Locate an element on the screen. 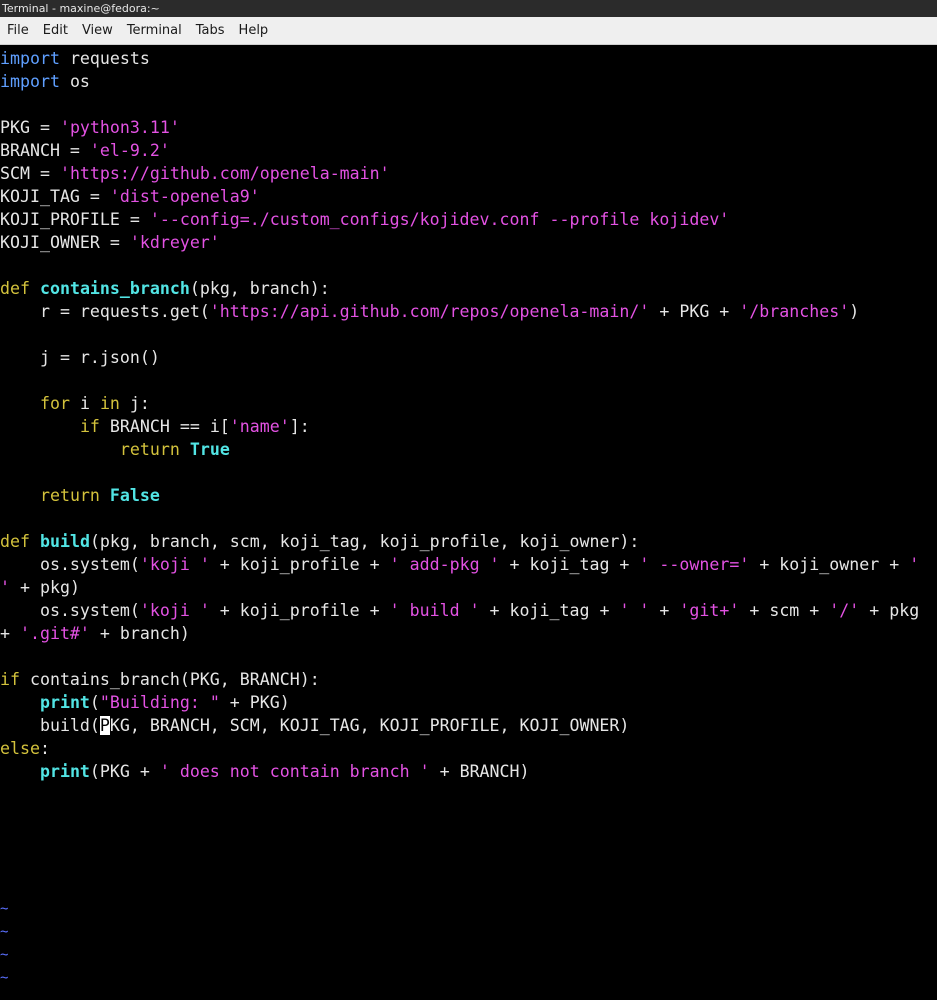 The image size is (937, 1000). code-token: return is located at coordinates (149, 449).